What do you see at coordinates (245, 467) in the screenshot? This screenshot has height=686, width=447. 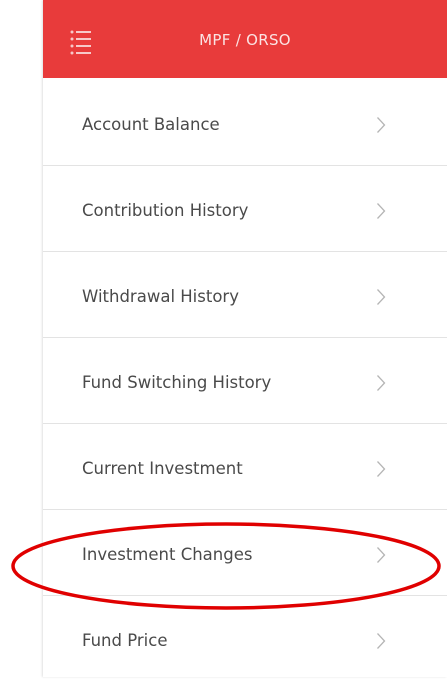 I see `menu-item-current-investment: Current Investment` at bounding box center [245, 467].